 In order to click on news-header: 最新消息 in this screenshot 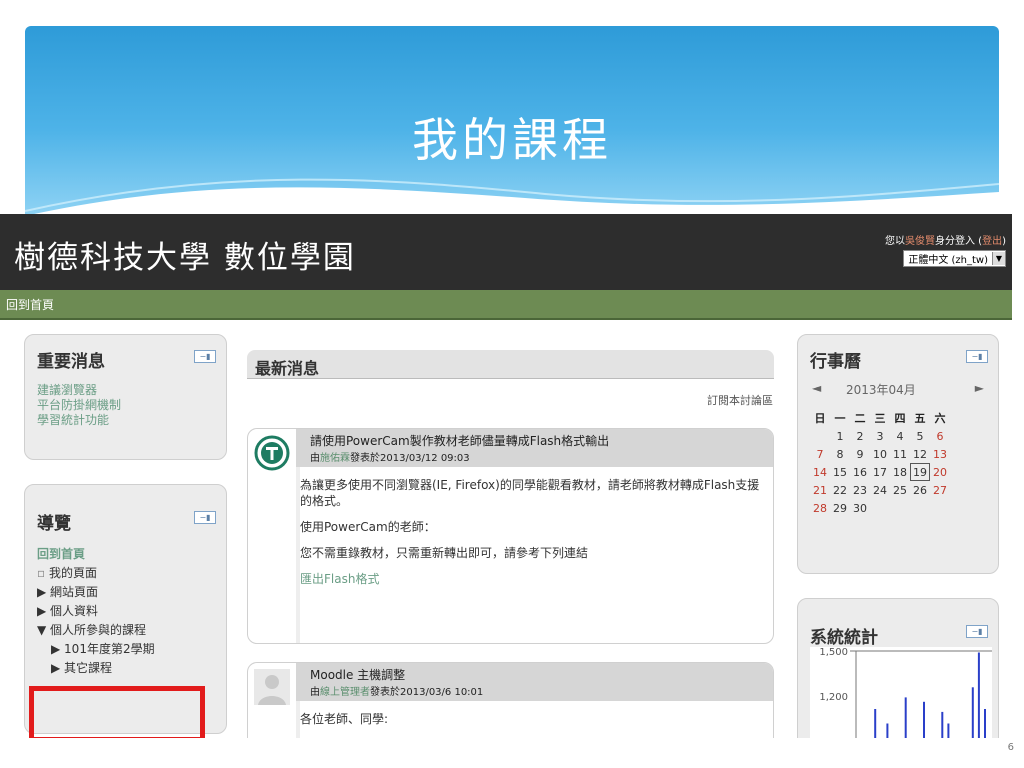, I will do `click(510, 364)`.